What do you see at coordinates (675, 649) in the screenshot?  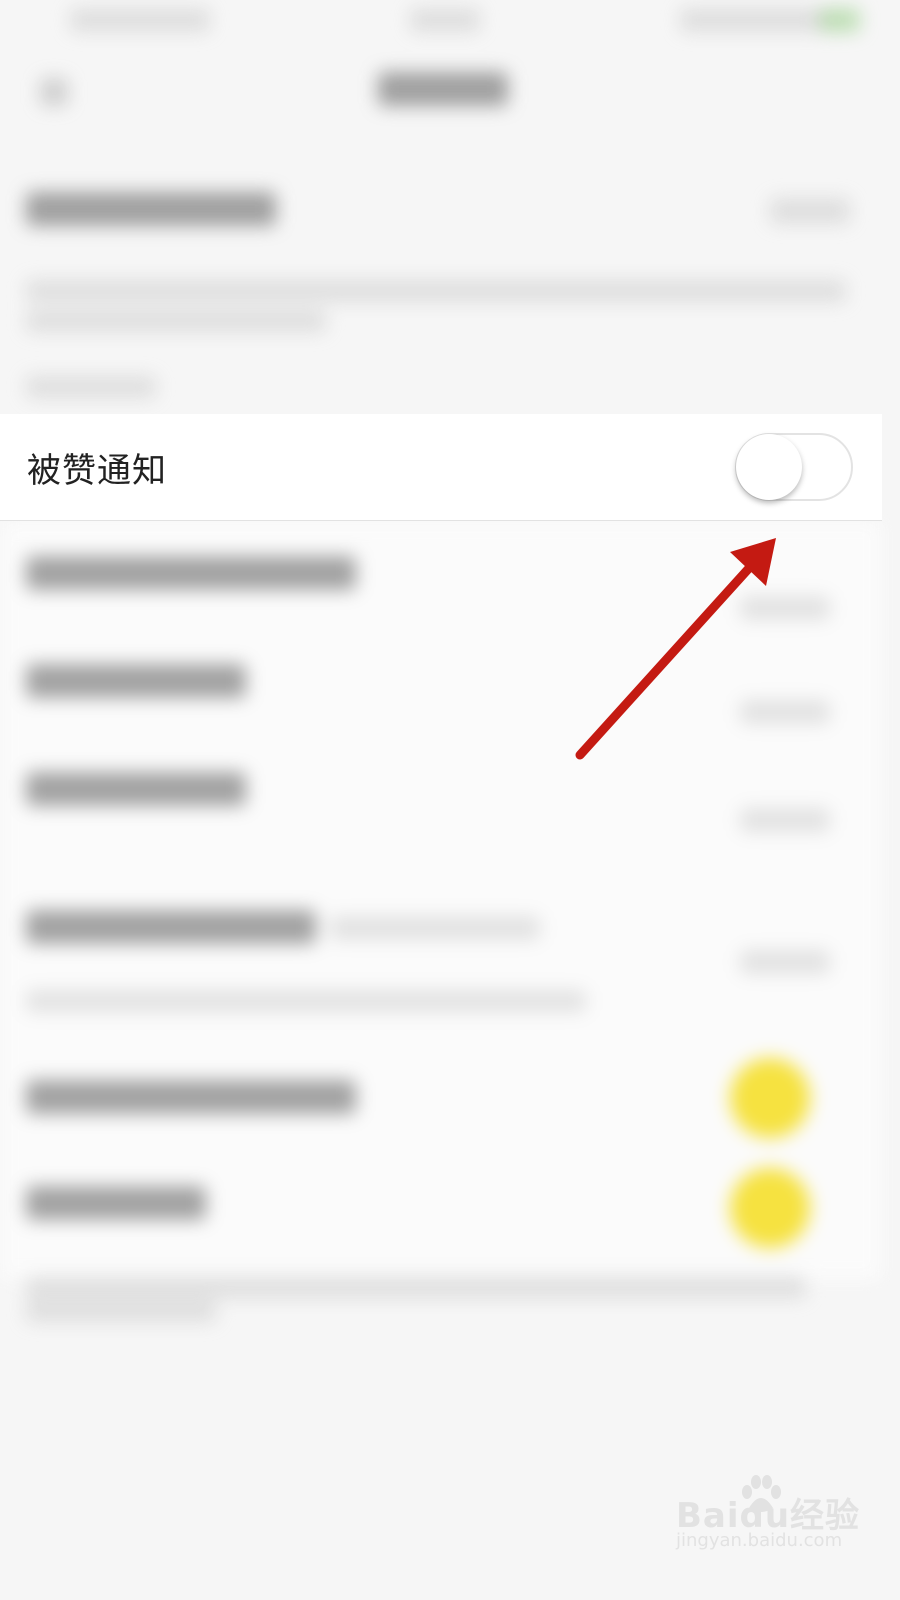 I see `annotation-arrow` at bounding box center [675, 649].